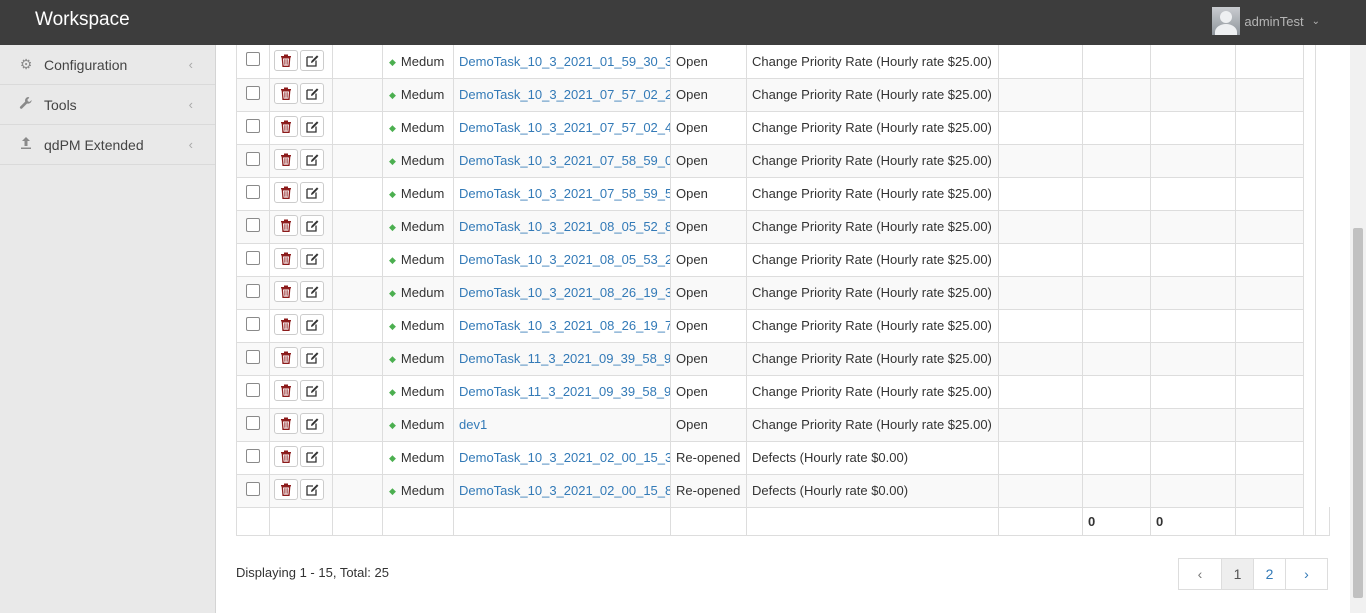 The image size is (1366, 613). Describe the element at coordinates (564, 226) in the screenshot. I see `task-link: DemoTask_10_3_2021_08_05_52_818` at that location.